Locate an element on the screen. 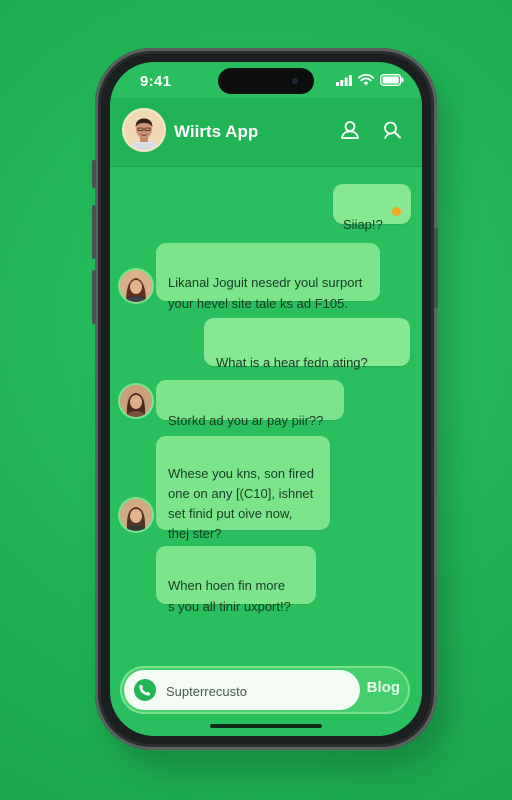 The width and height of the screenshot is (512, 800). phone-icon is located at coordinates (145, 690).